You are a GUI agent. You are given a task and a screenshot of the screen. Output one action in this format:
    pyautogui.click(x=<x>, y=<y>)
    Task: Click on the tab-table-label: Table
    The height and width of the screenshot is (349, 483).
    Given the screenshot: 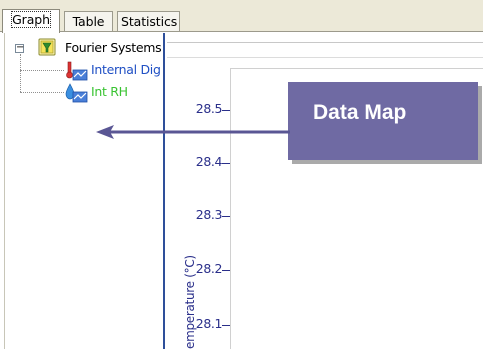 What is the action you would take?
    pyautogui.click(x=88, y=21)
    